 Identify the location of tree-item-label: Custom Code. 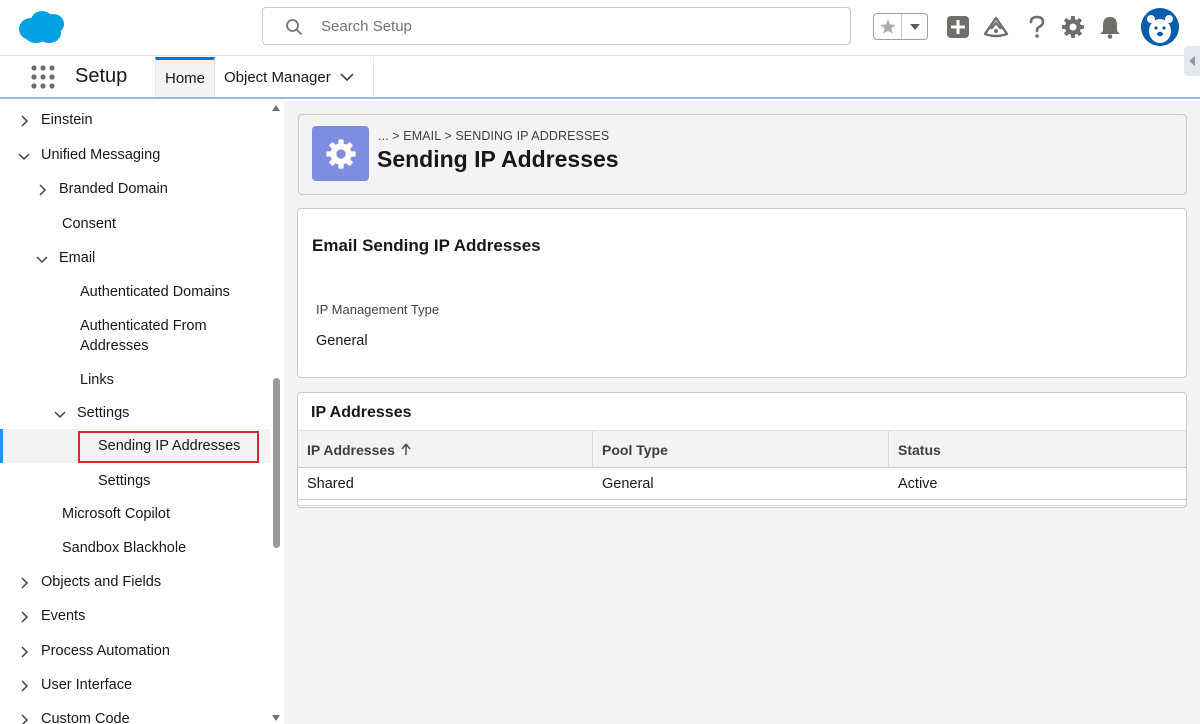
(85, 717).